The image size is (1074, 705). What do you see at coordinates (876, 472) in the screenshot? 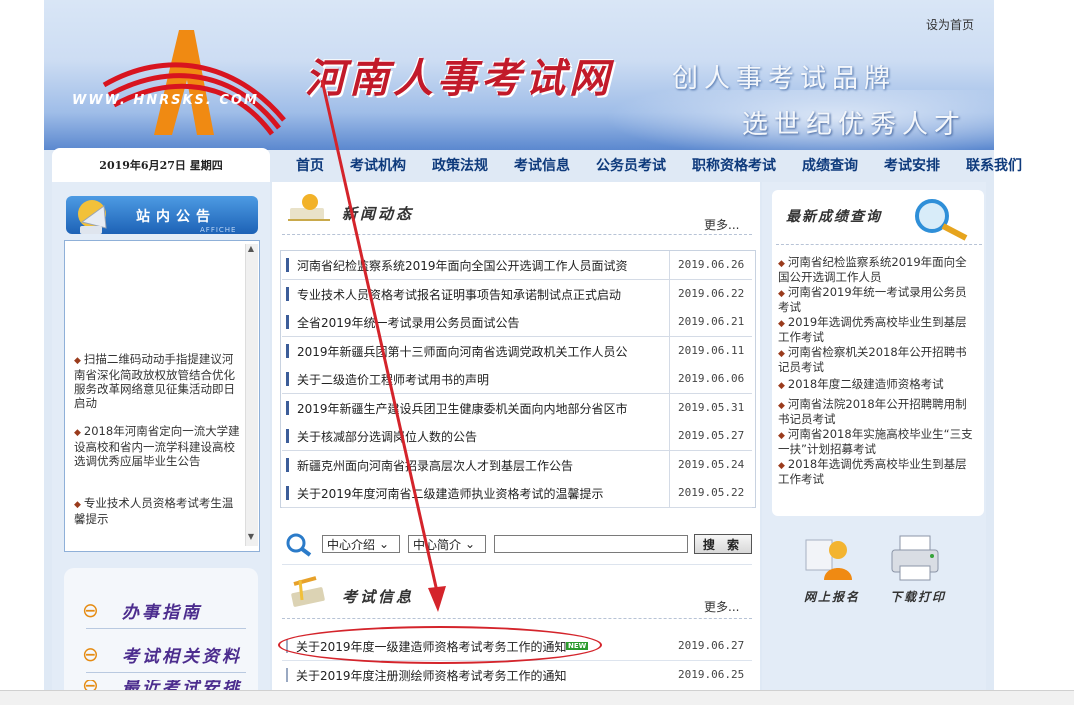
I see `score-item: ◆ 2018年选调优秀高校毕业生到基层工作考试` at bounding box center [876, 472].